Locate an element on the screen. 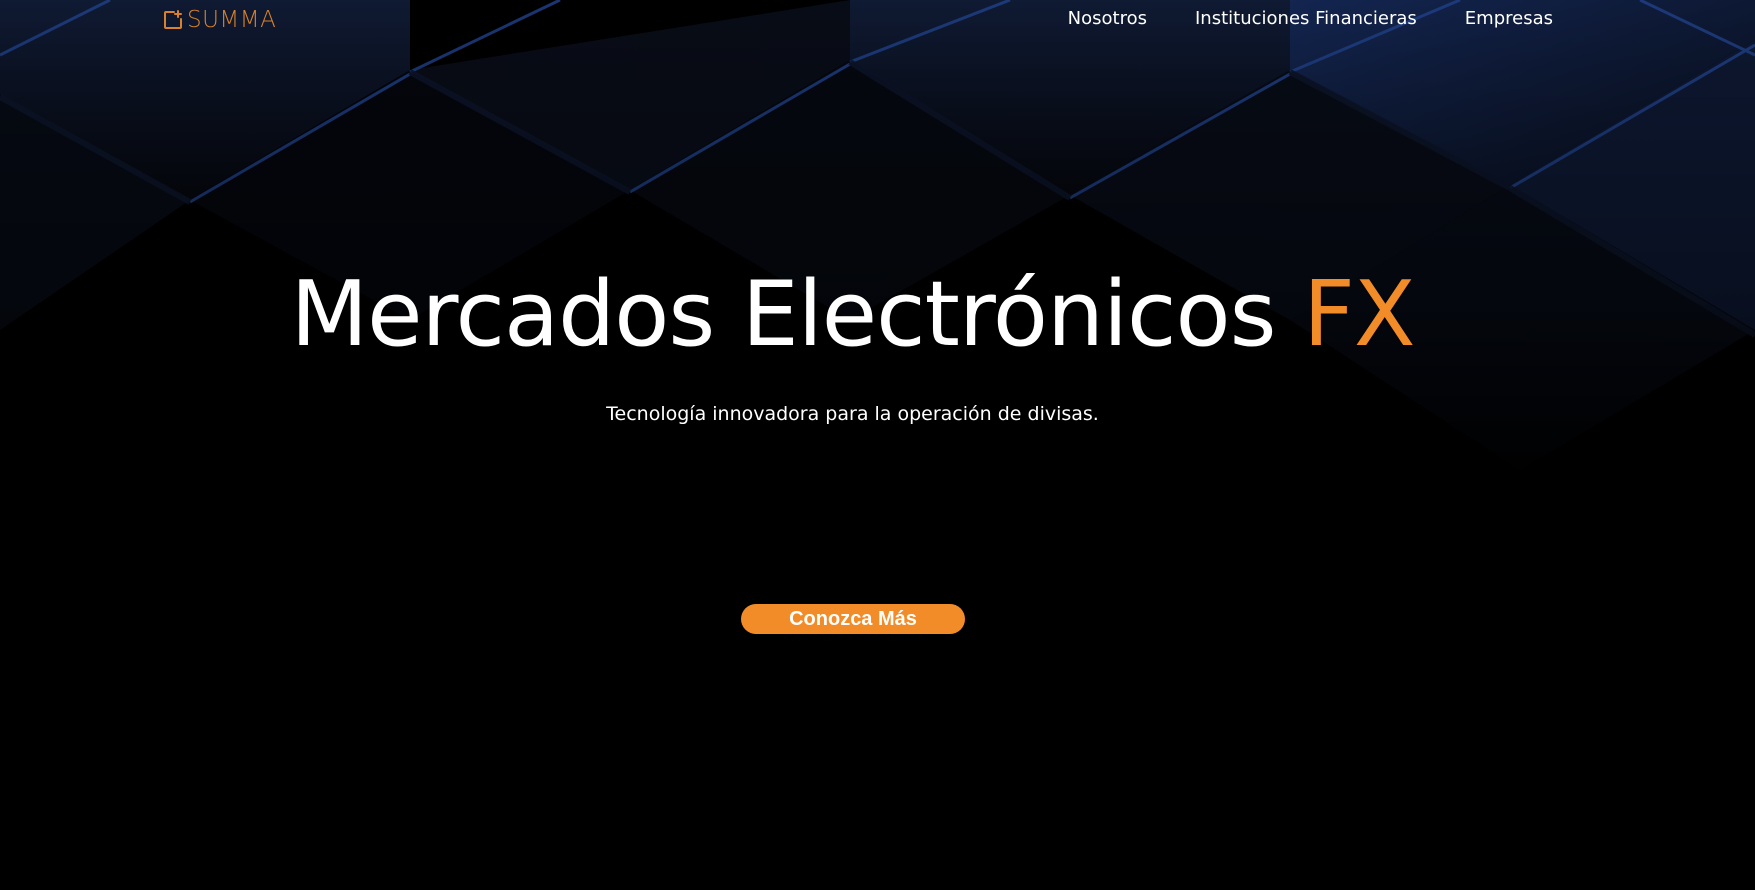  summa-logo: SUMMA is located at coordinates (219, 20).